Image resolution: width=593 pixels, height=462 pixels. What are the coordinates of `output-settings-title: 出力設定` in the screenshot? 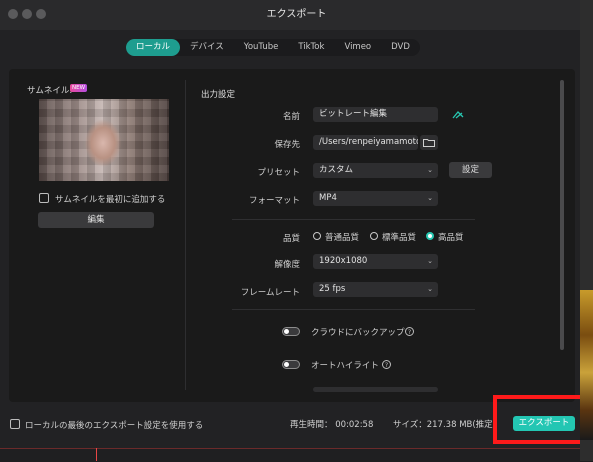 It's located at (218, 95).